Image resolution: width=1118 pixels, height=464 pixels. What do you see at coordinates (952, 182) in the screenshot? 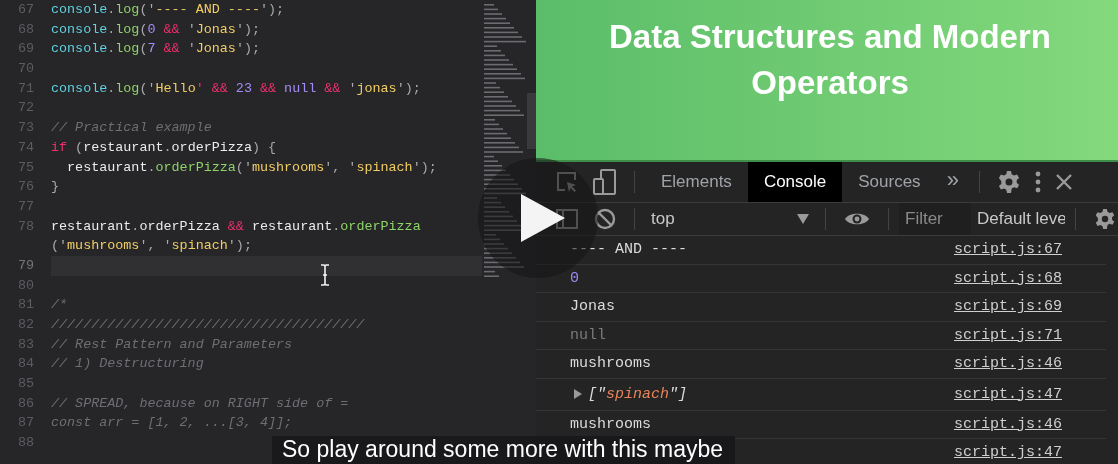
I see `more-tabs-button: »` at bounding box center [952, 182].